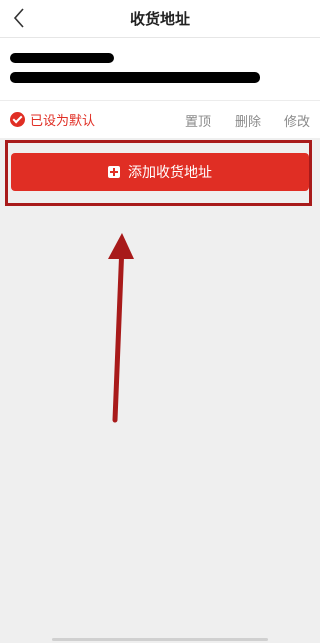 This screenshot has width=320, height=643. I want to click on redacted-address, so click(135, 77).